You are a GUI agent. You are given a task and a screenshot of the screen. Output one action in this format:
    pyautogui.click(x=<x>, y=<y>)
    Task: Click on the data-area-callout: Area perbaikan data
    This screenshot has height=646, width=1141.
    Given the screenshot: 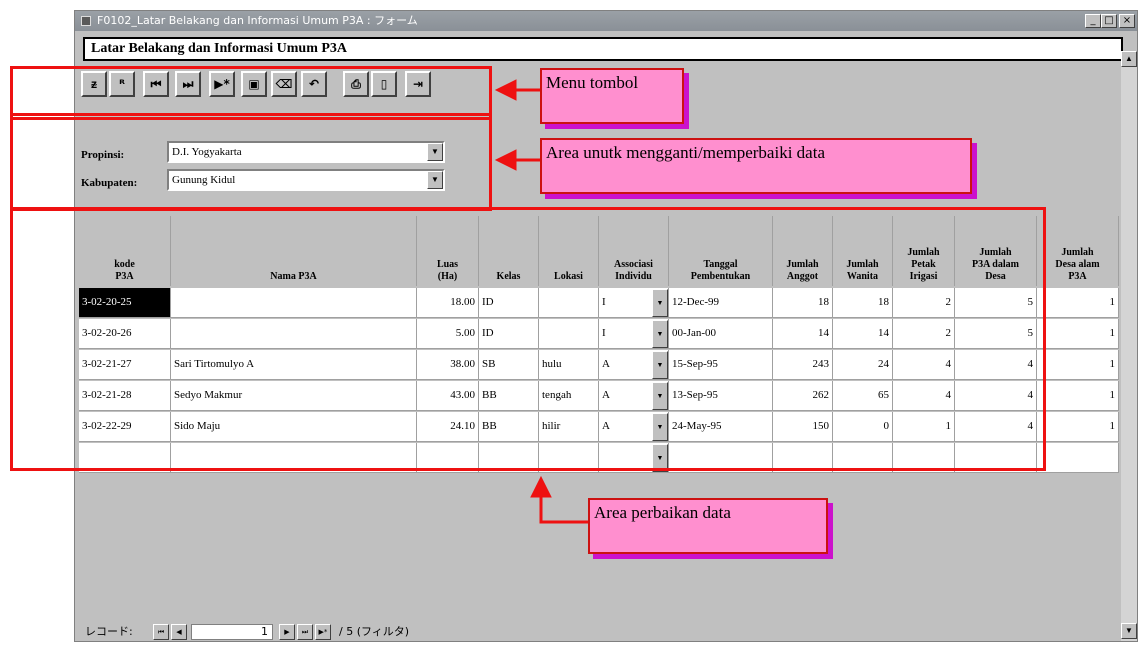 What is the action you would take?
    pyautogui.click(x=708, y=526)
    